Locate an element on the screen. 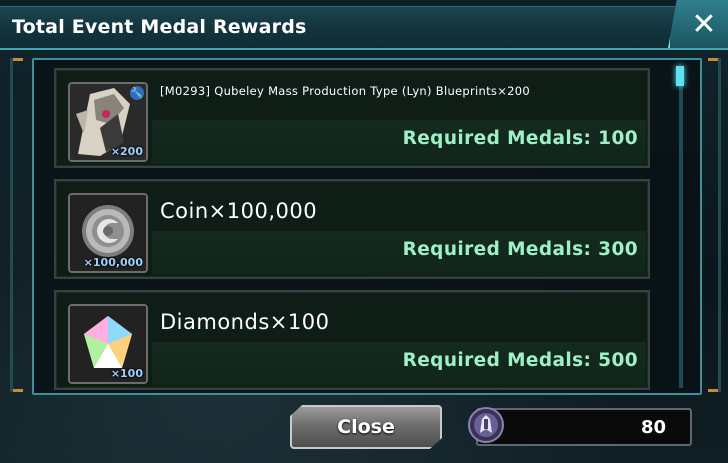  scrollbar-thumb is located at coordinates (680, 76).